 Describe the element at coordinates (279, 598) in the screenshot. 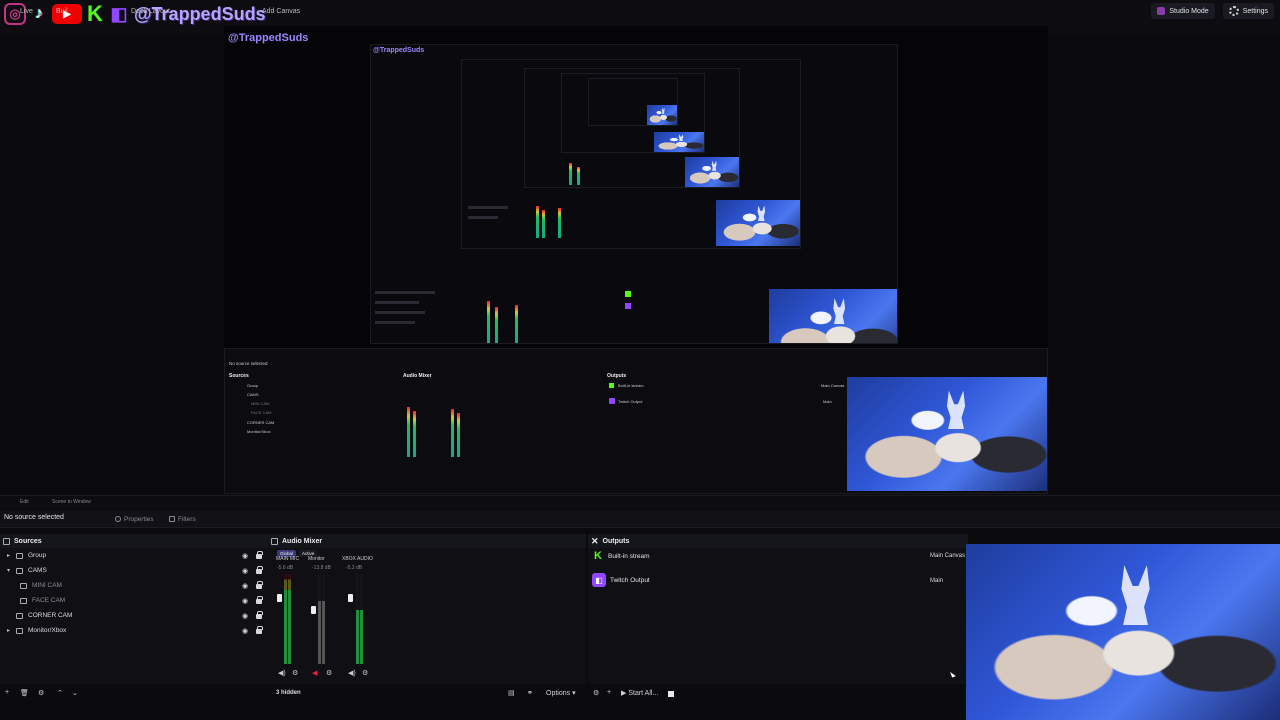

I see `main-mic-fader` at that location.